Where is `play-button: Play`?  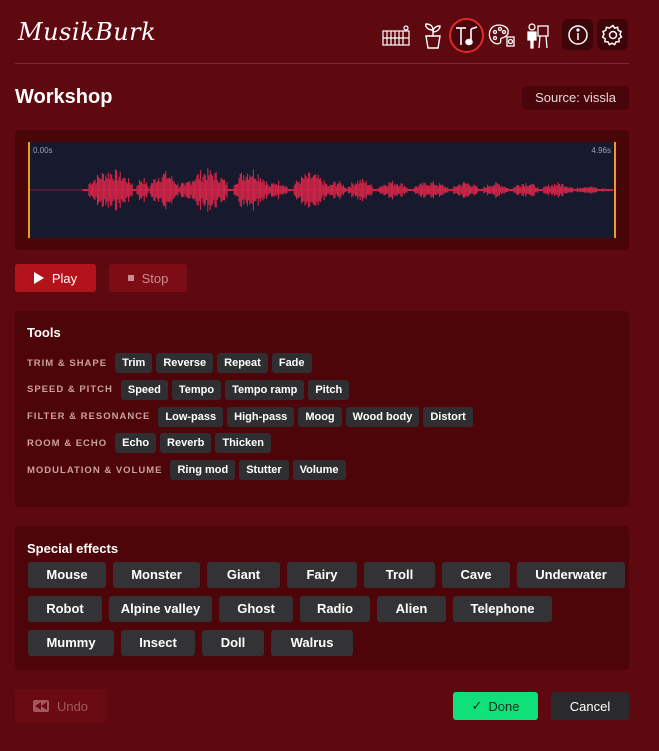 play-button: Play is located at coordinates (55, 278).